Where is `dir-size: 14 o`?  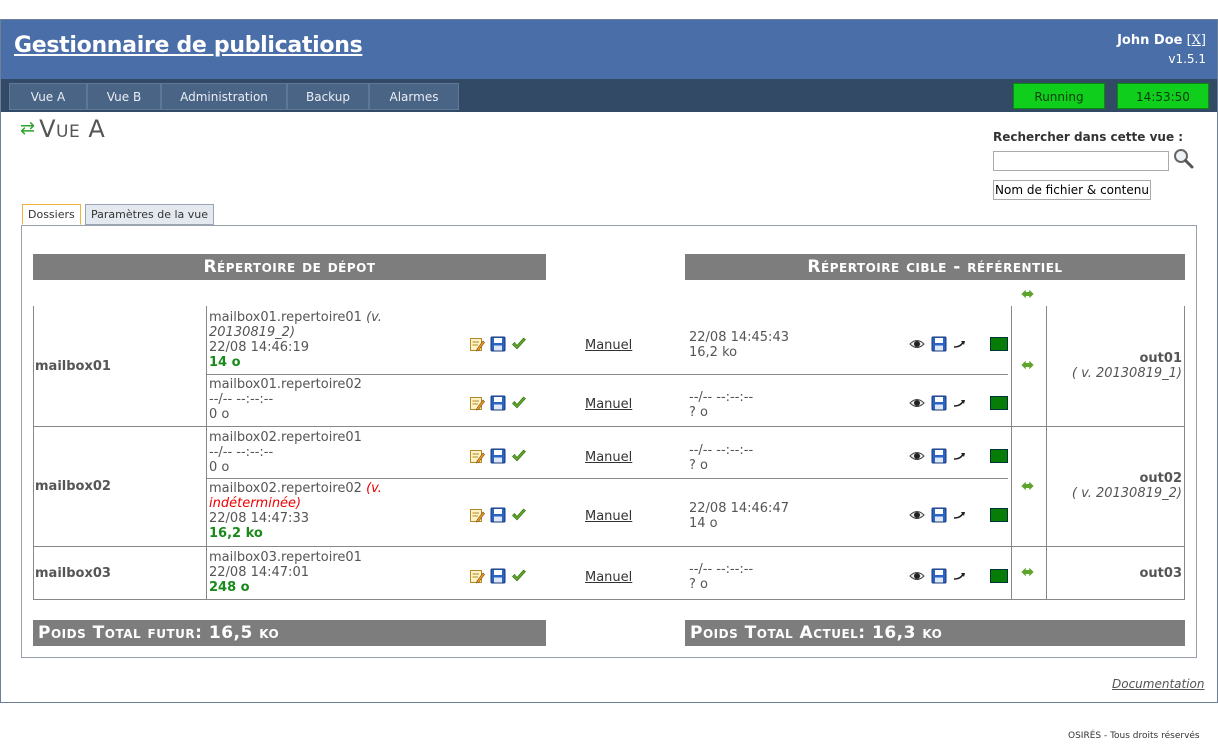 dir-size: 14 o is located at coordinates (225, 362).